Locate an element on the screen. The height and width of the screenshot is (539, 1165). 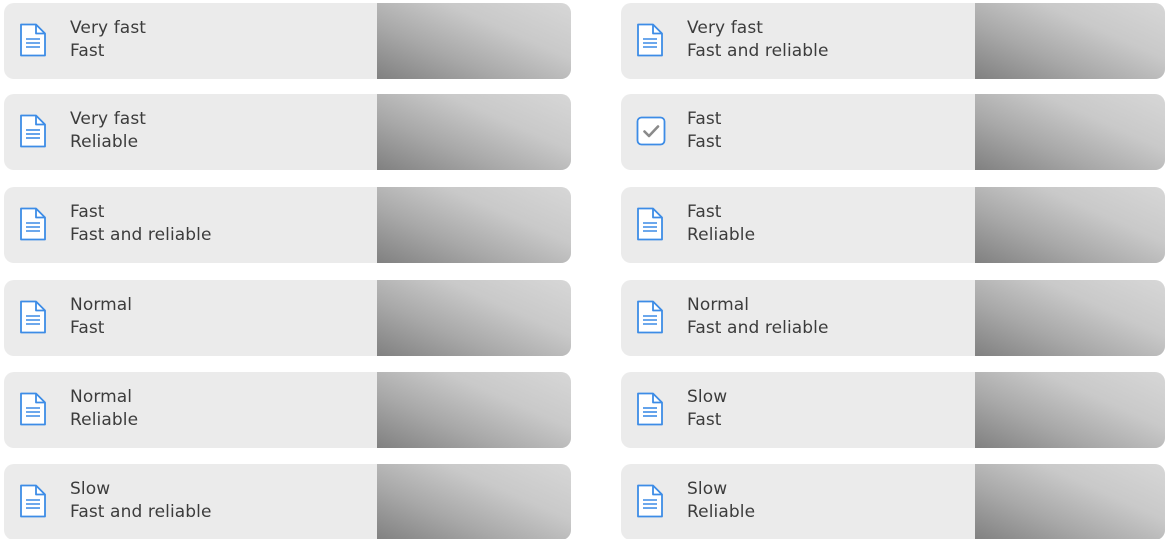
option-tile-selected: Fast Fast is located at coordinates (893, 132).